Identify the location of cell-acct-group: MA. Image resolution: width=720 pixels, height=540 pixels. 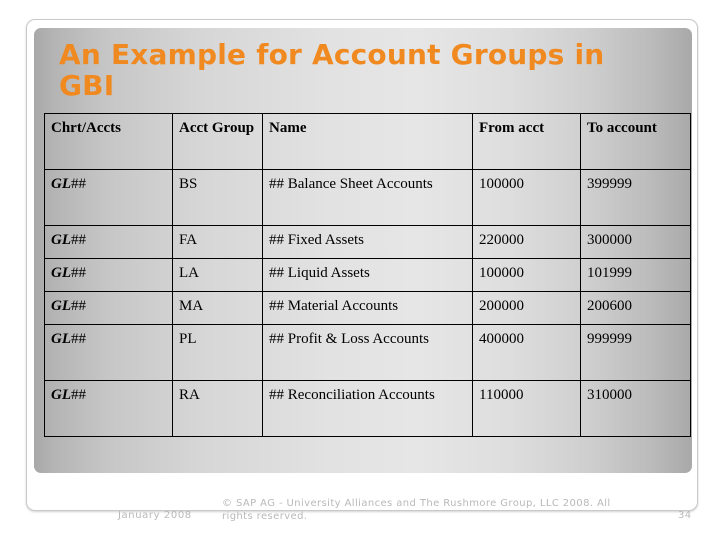
(217, 308).